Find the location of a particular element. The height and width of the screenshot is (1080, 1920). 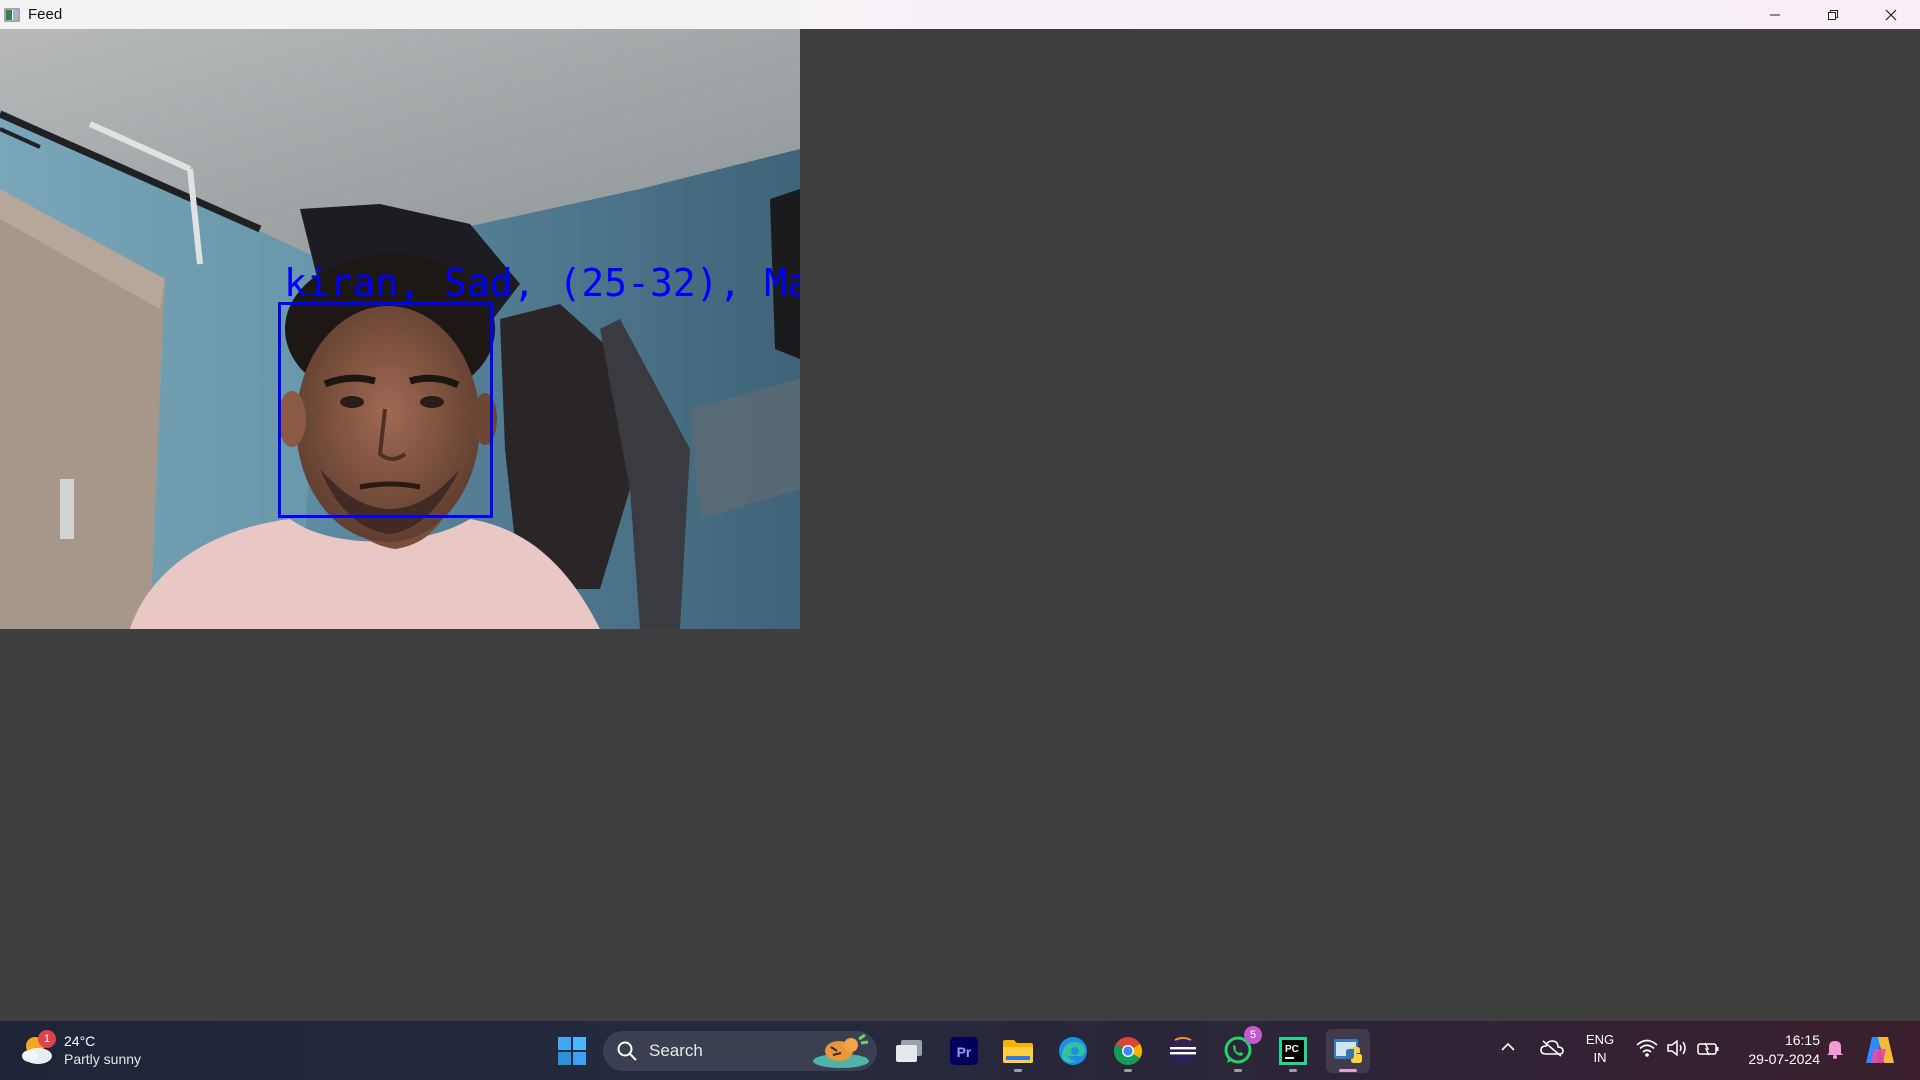

pycharm-icon: PC is located at coordinates (1293, 1051).